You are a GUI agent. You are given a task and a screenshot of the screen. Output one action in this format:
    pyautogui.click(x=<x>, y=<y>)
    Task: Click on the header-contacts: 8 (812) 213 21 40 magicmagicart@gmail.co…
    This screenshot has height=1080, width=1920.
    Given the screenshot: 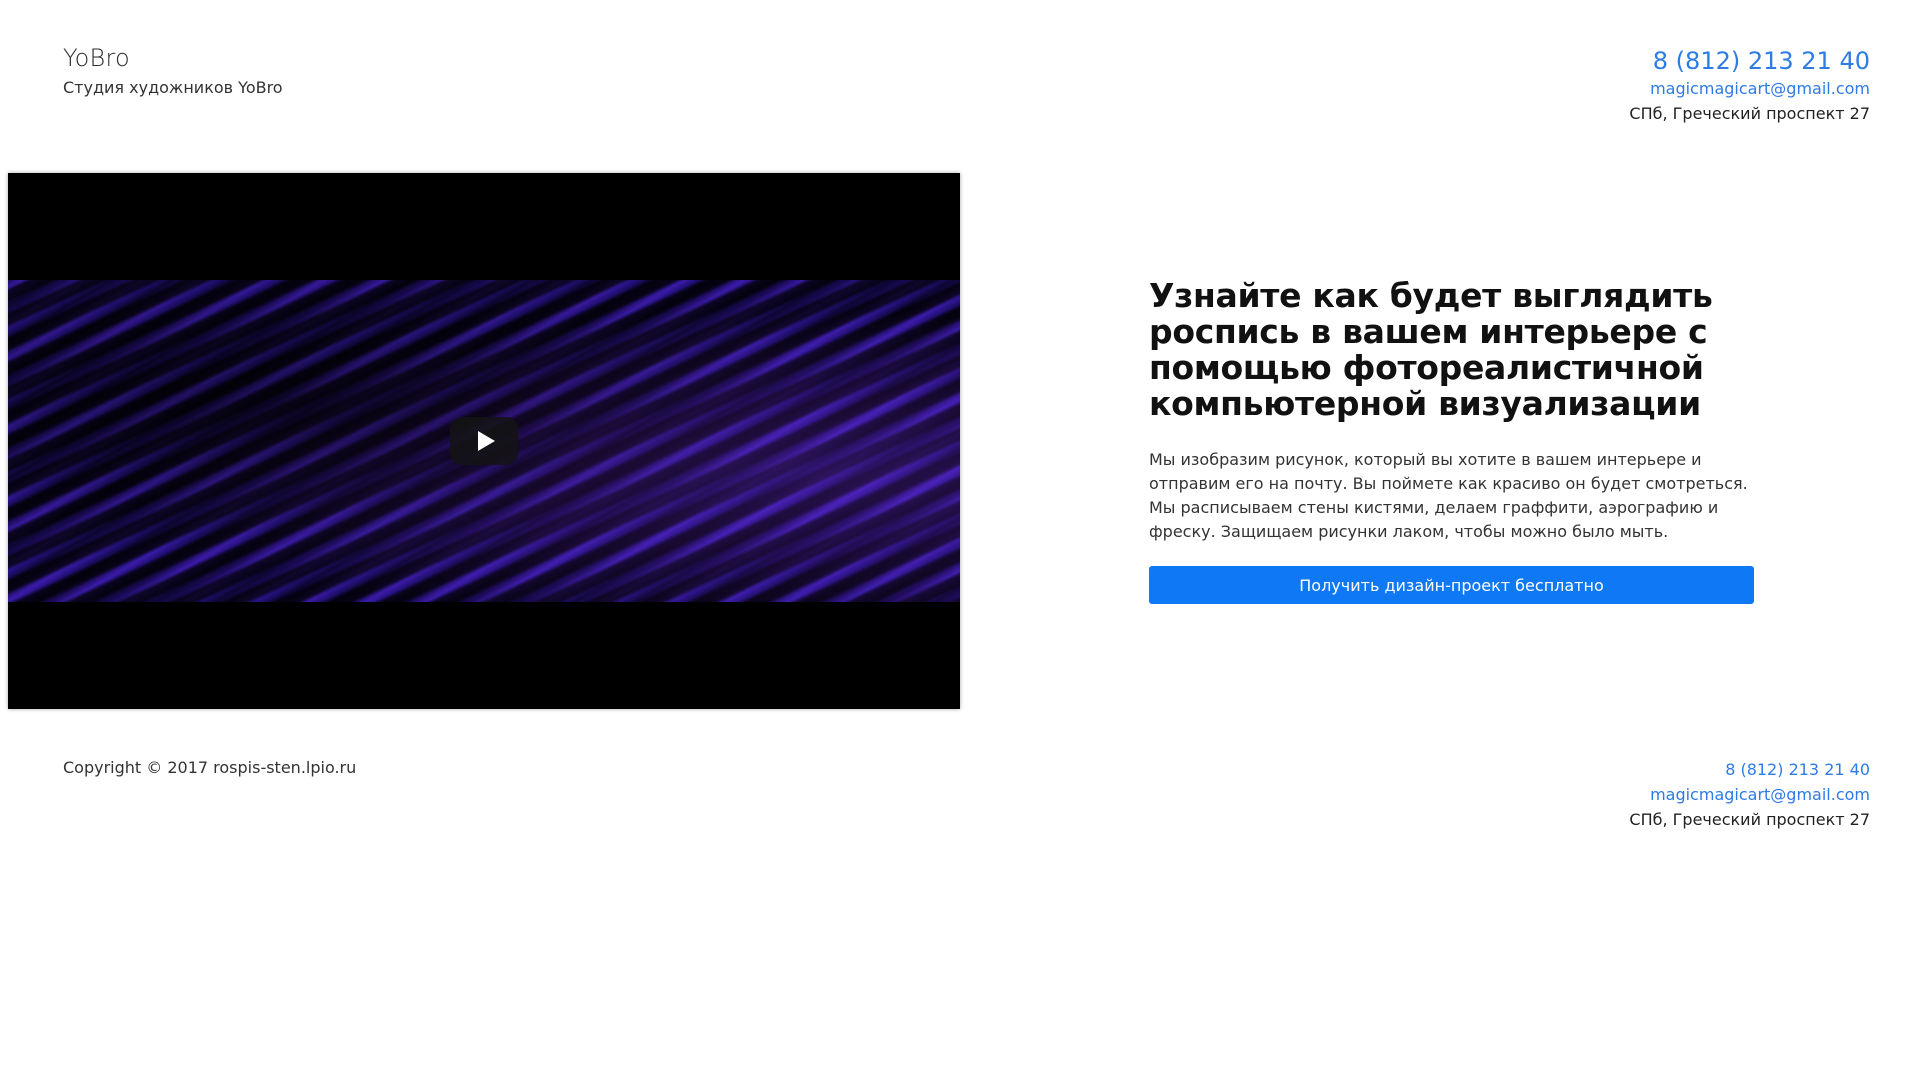 What is the action you would take?
    pyautogui.click(x=1749, y=86)
    